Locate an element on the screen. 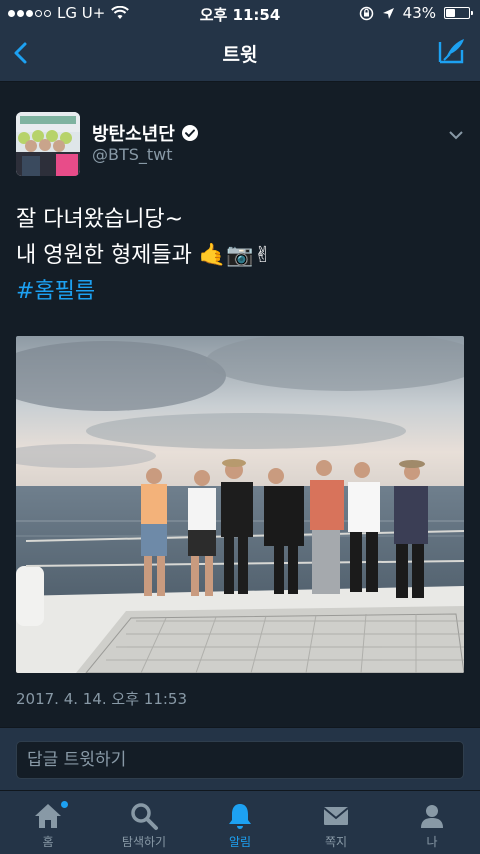  tab-me: 나 is located at coordinates (432, 822).